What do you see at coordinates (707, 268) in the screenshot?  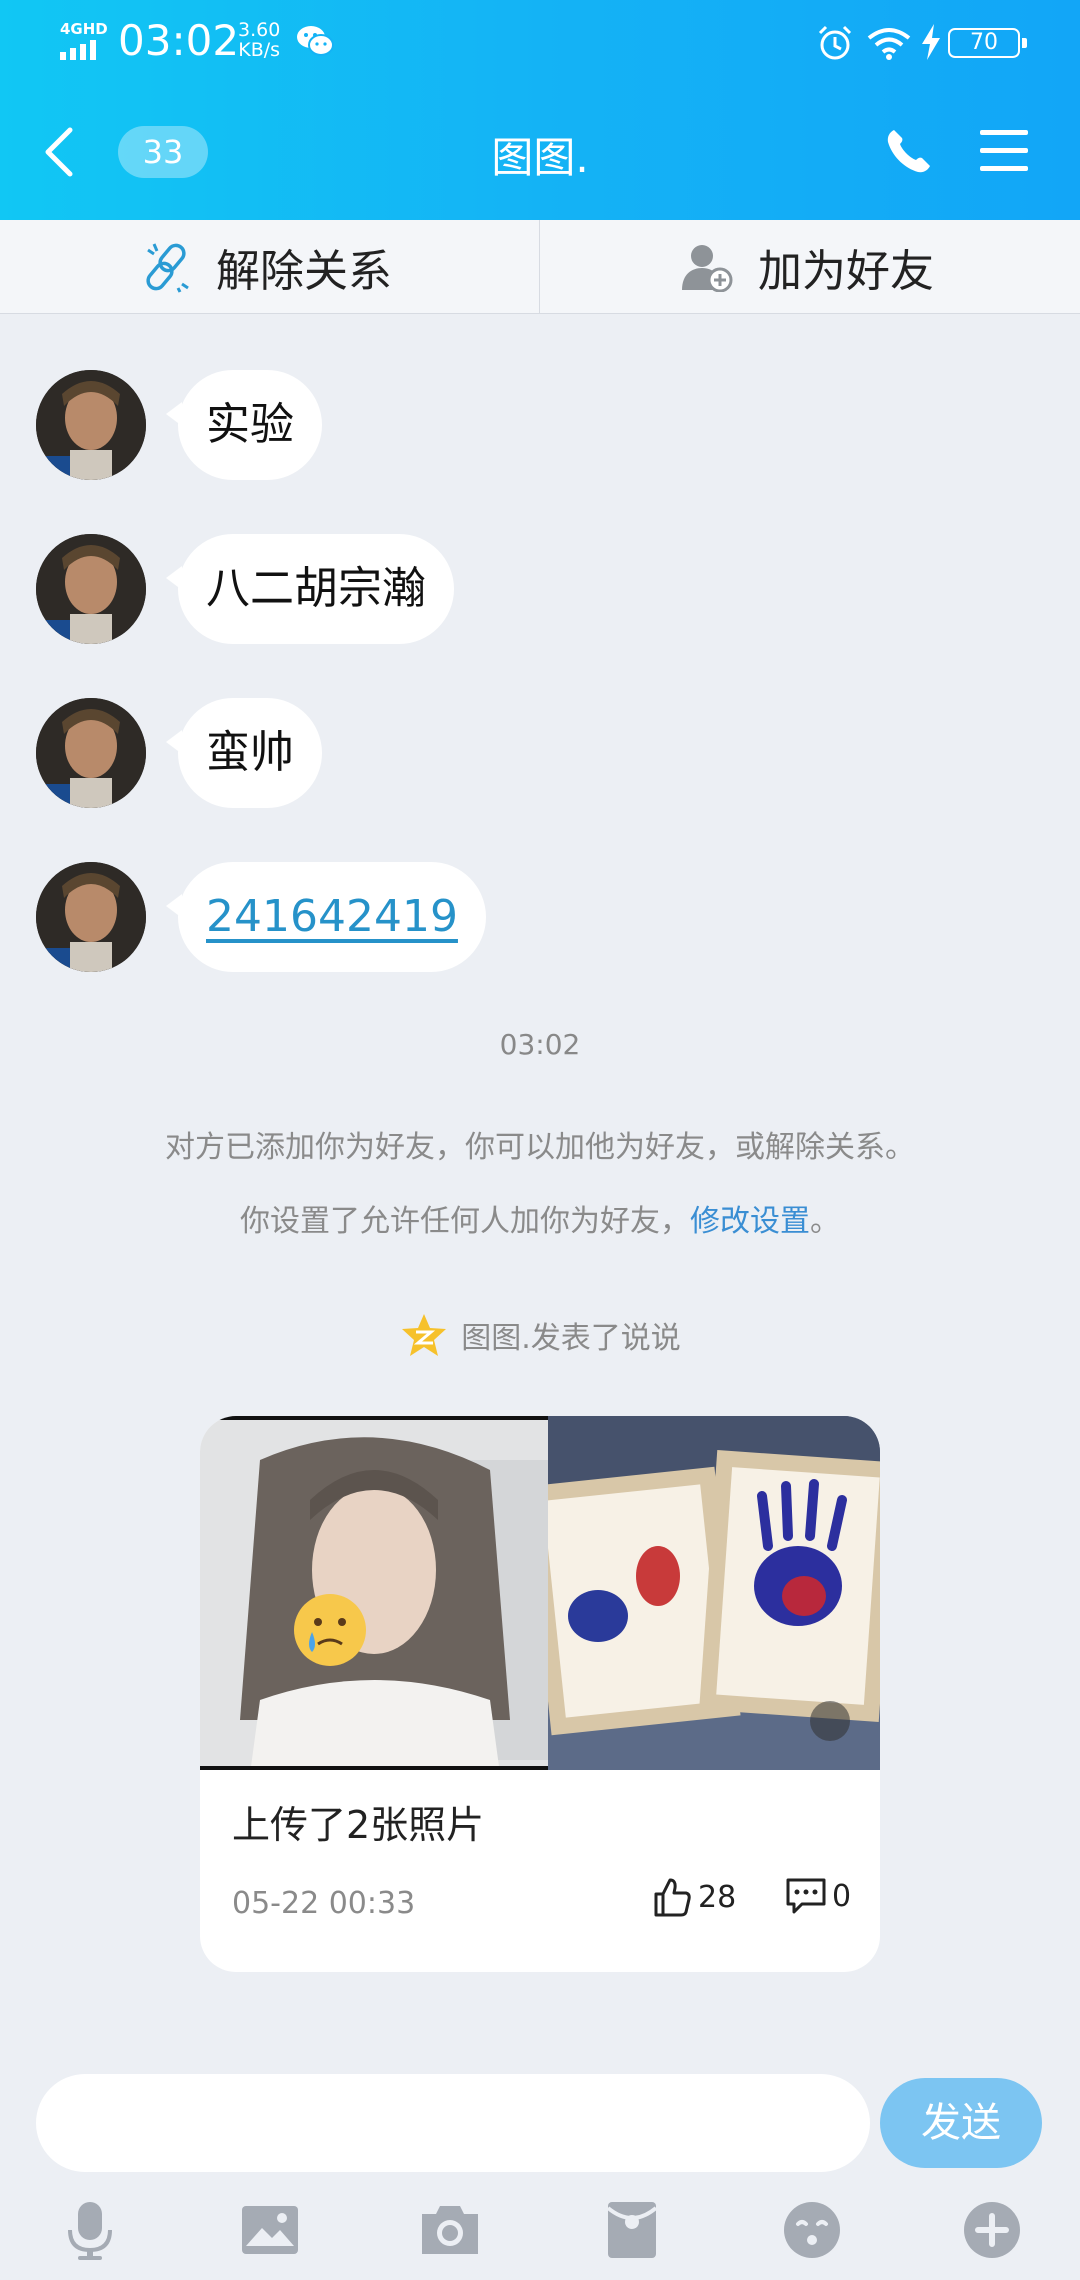 I see `add-friend-icon` at bounding box center [707, 268].